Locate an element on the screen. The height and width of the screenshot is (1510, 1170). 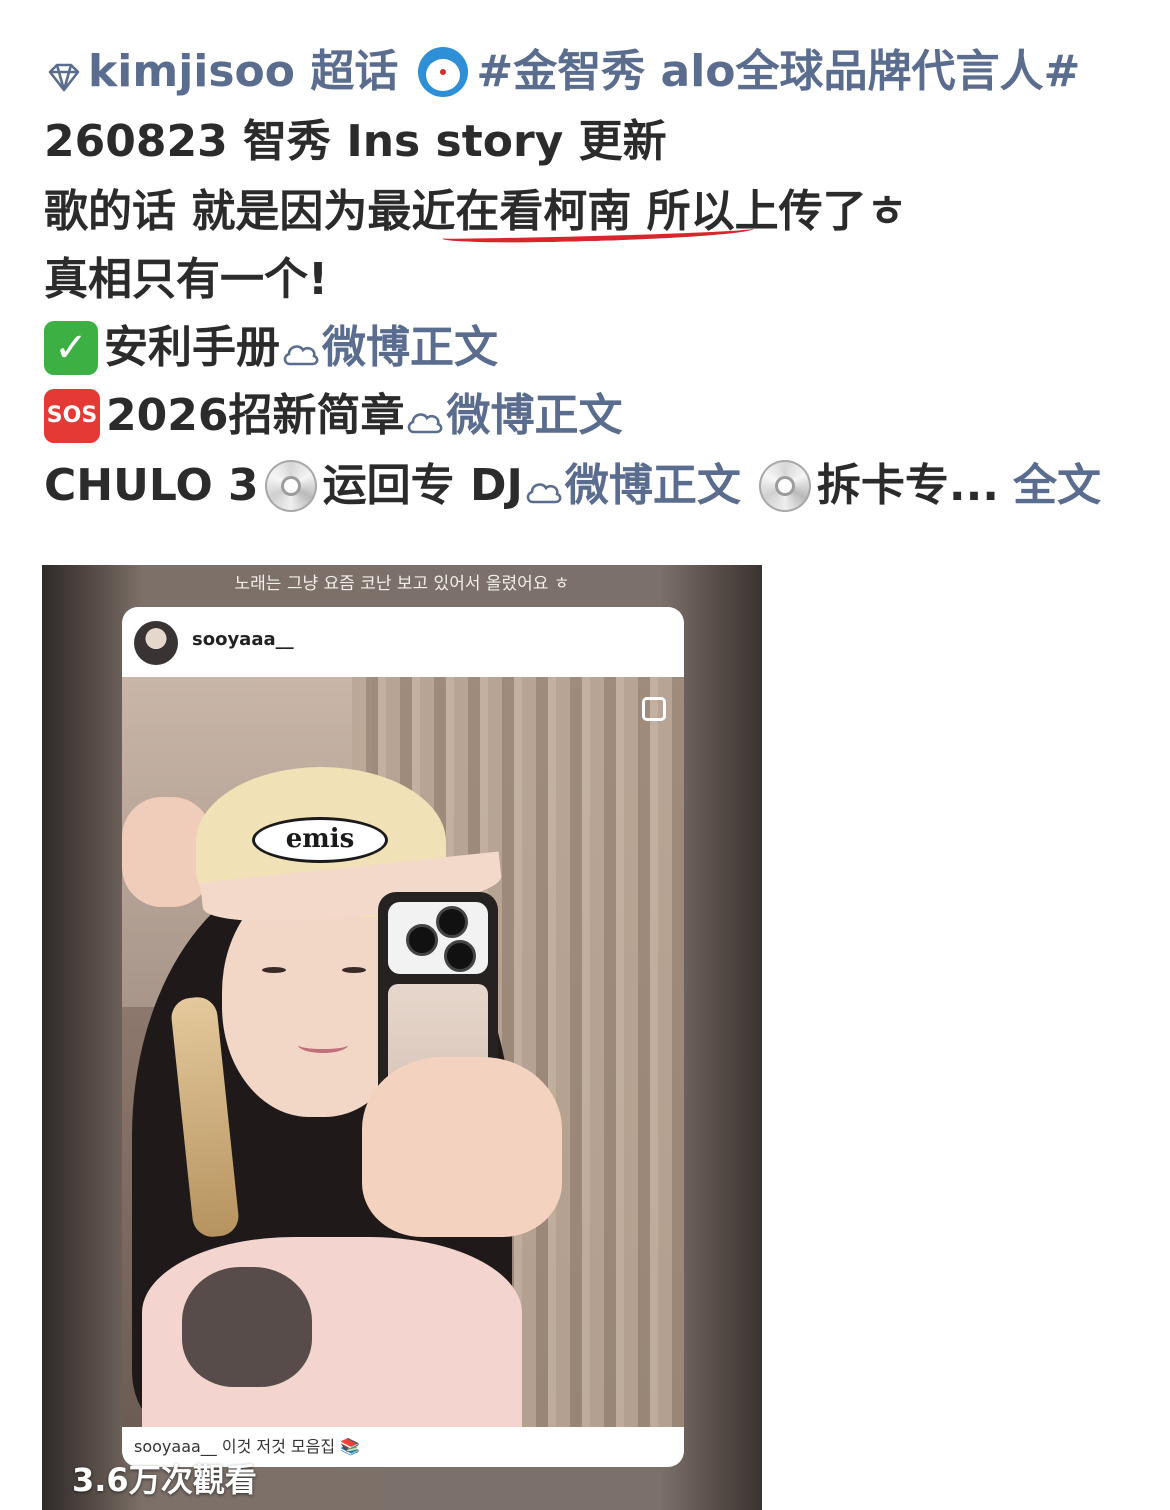
doraemon-emoji-icon is located at coordinates (443, 72).